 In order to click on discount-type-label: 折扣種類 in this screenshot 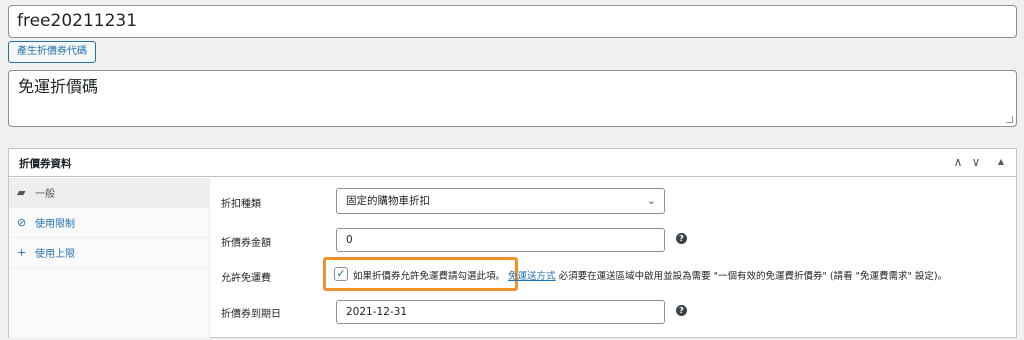, I will do `click(241, 204)`.